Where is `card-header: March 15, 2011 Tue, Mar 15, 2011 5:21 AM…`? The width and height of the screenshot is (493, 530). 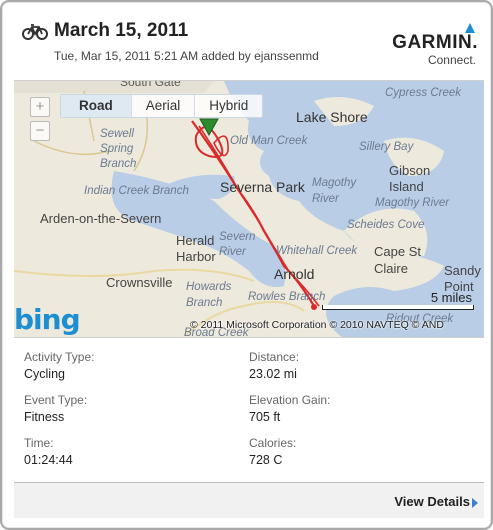 card-header: March 15, 2011 Tue, Mar 15, 2011 5:21 AM… is located at coordinates (248, 42).